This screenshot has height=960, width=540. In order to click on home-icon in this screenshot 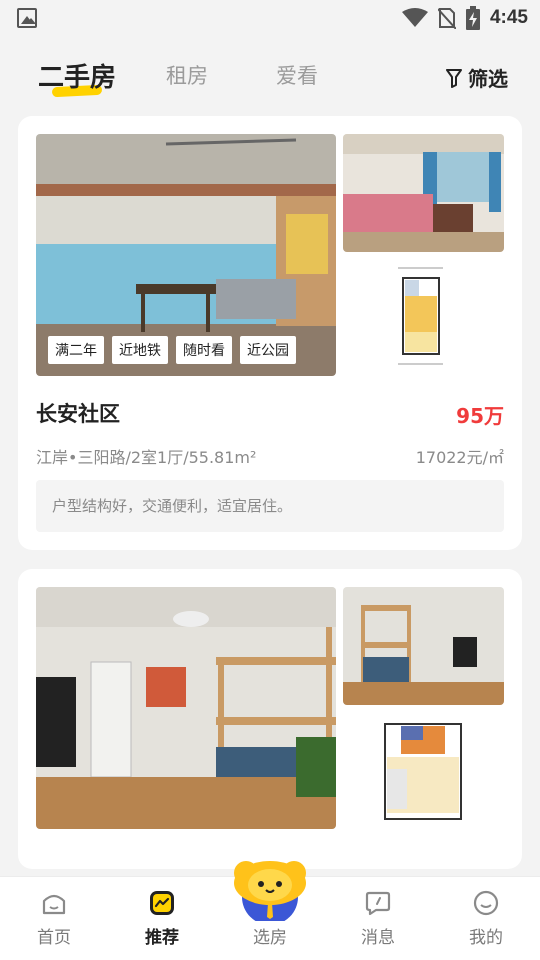, I will do `click(54, 904)`.